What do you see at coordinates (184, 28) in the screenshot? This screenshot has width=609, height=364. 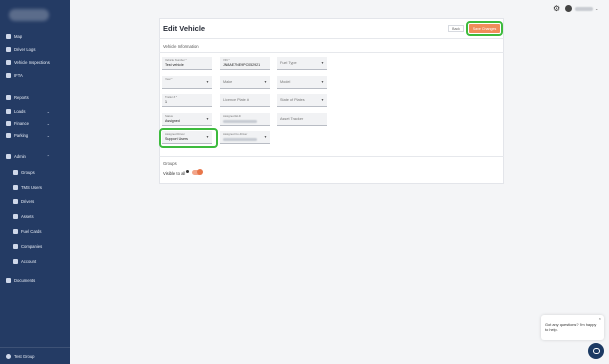 I see `page-title: Edit Vehicle` at bounding box center [184, 28].